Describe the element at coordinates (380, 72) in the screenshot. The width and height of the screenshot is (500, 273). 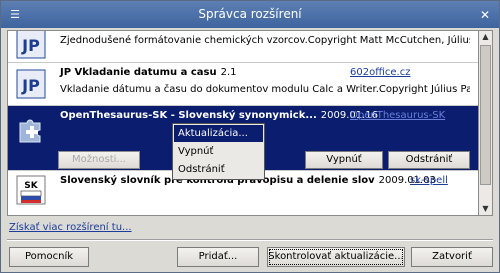
I see `extension-publisher-link: 602office.cz` at that location.